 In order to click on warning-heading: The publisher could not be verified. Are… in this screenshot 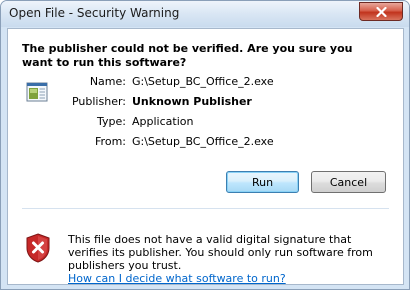, I will do `click(187, 55)`.